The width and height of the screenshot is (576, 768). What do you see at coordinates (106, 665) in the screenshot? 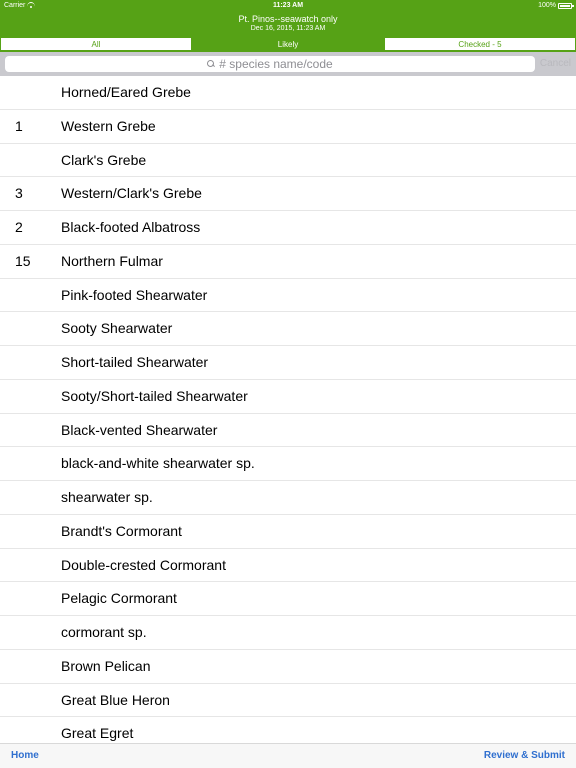
I see `species-name: Brown Pelican` at bounding box center [106, 665].